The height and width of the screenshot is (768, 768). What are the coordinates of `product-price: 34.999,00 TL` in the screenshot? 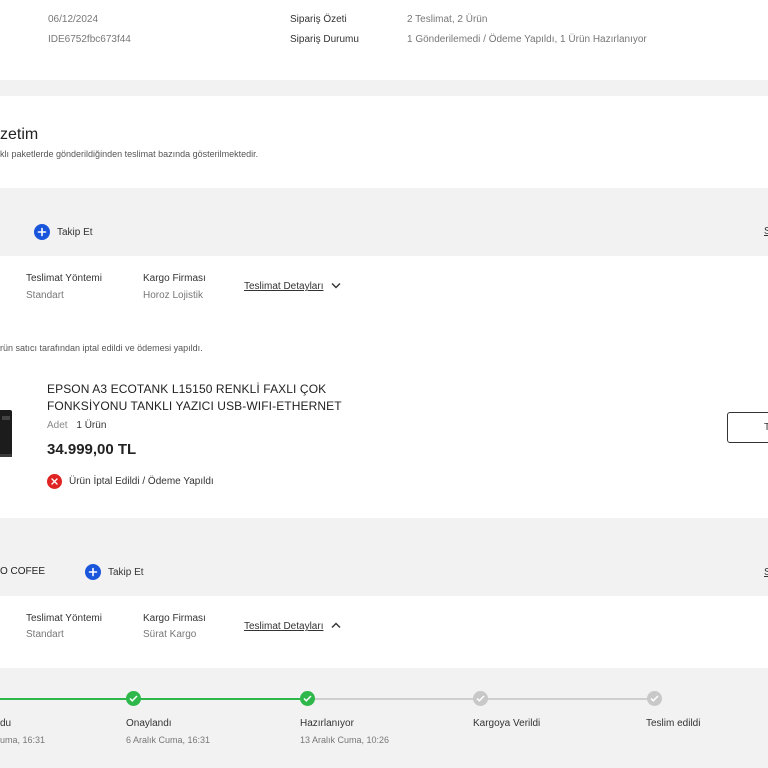 It's located at (92, 449).